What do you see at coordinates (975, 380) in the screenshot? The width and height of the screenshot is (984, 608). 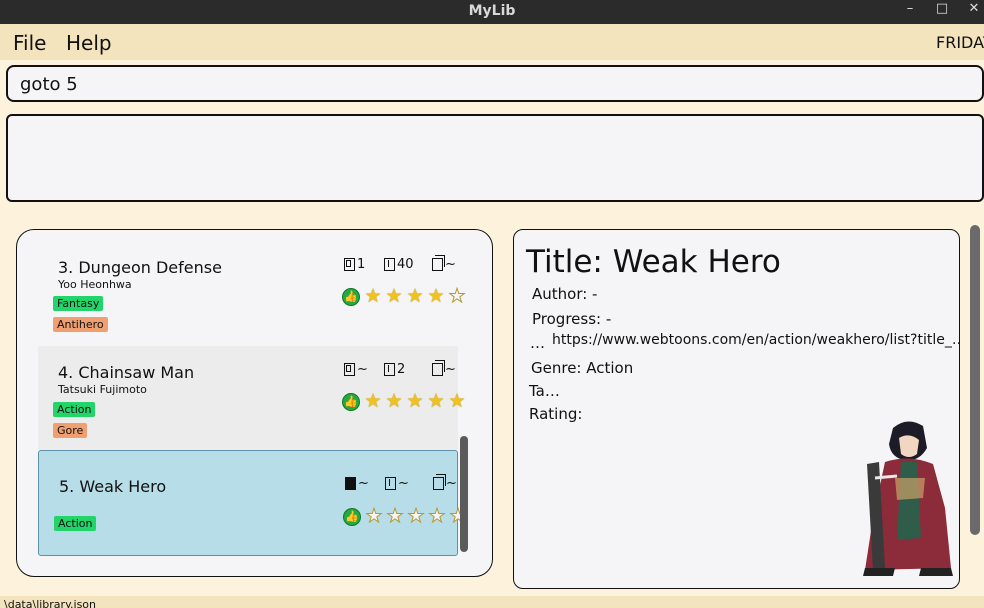 I see `detail-scrollbar` at bounding box center [975, 380].